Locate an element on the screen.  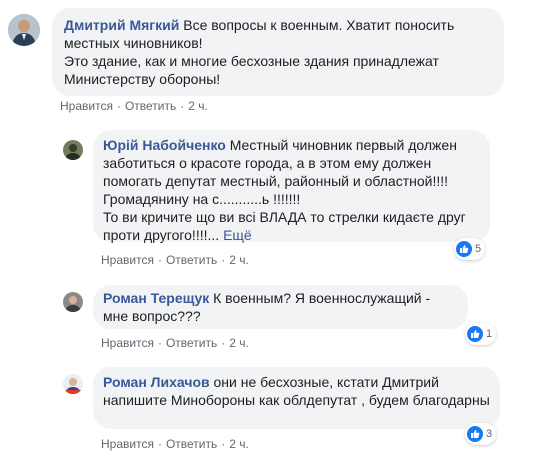
reaction-number: 5 is located at coordinates (478, 249).